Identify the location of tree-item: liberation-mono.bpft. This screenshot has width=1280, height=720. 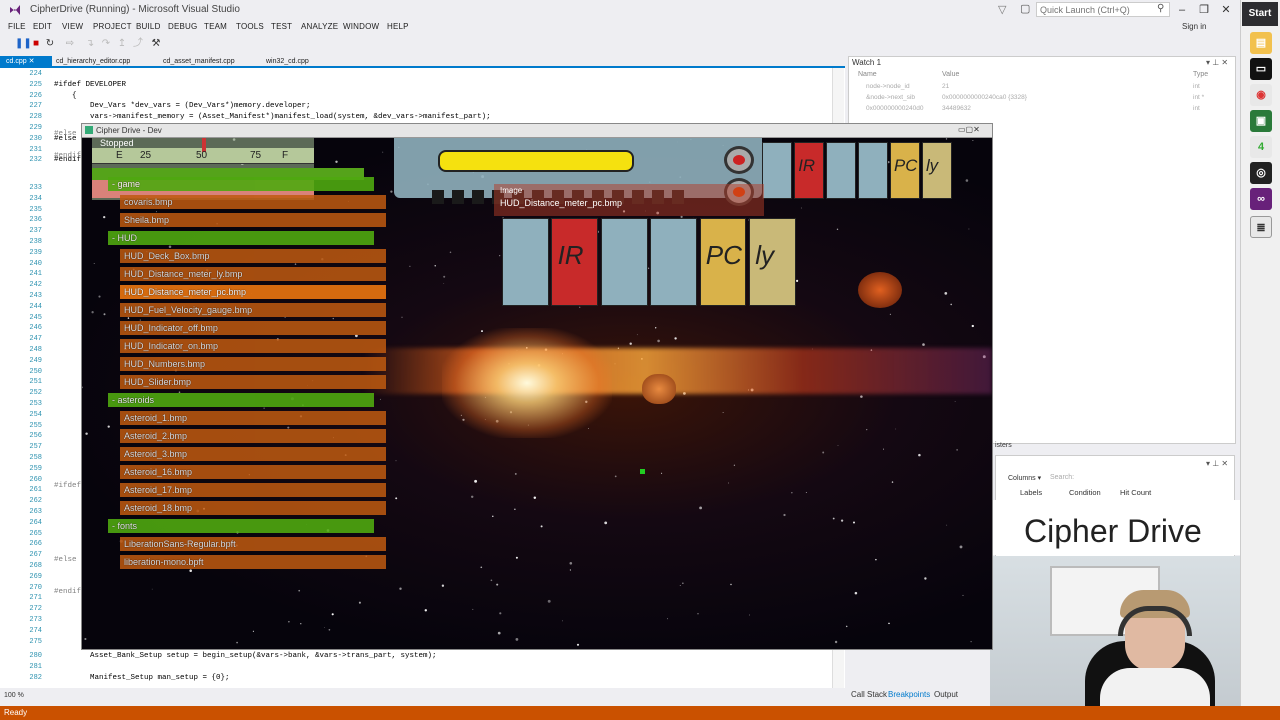
(253, 562).